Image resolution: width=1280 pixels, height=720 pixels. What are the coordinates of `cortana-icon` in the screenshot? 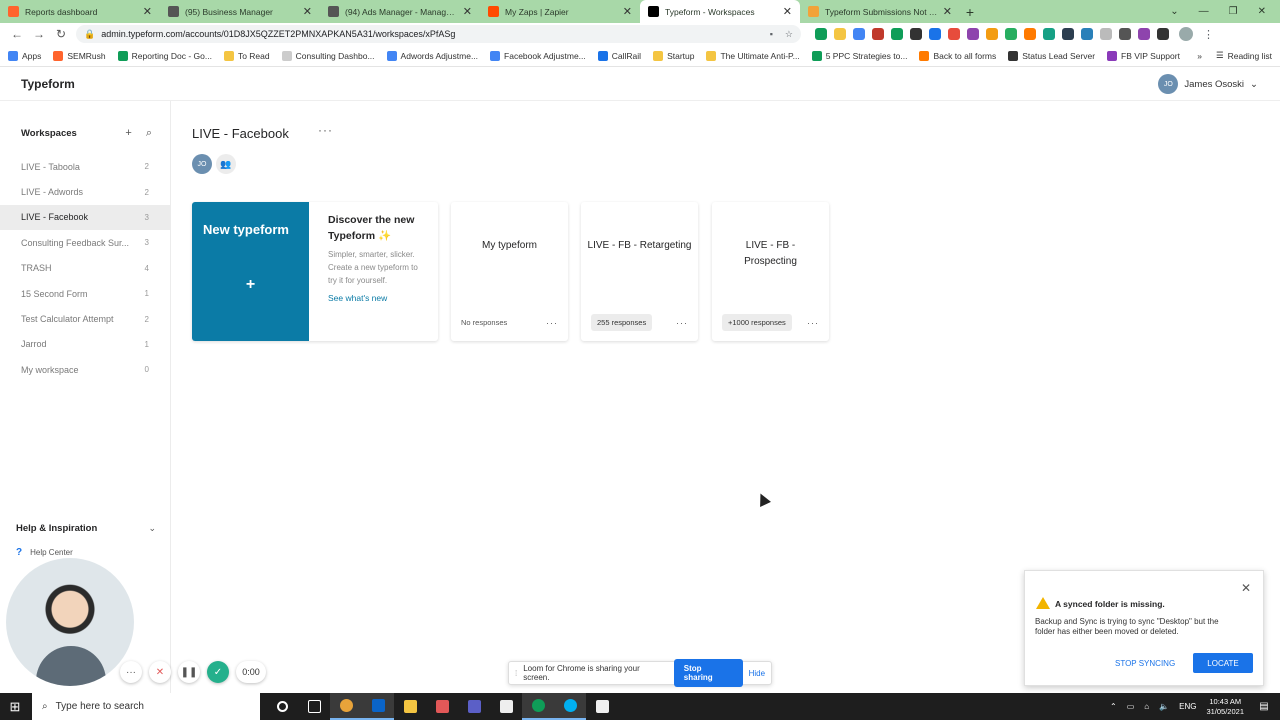 It's located at (282, 706).